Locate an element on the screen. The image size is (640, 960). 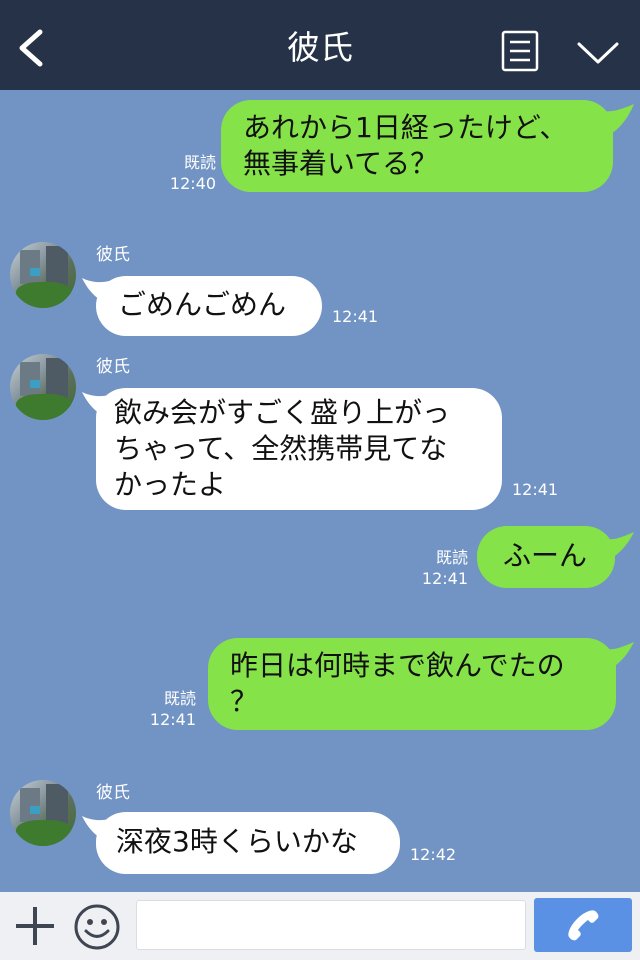
message-time: 12:42 is located at coordinates (433, 854).